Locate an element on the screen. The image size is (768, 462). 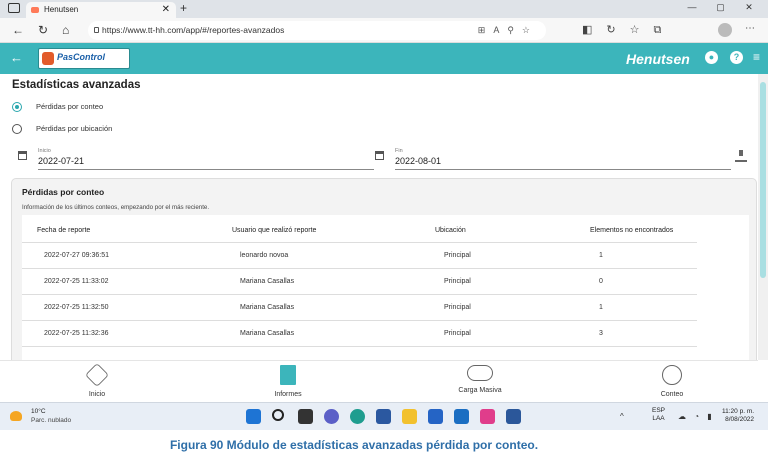
pascontrol-logo: PasControl is located at coordinates (84, 58).